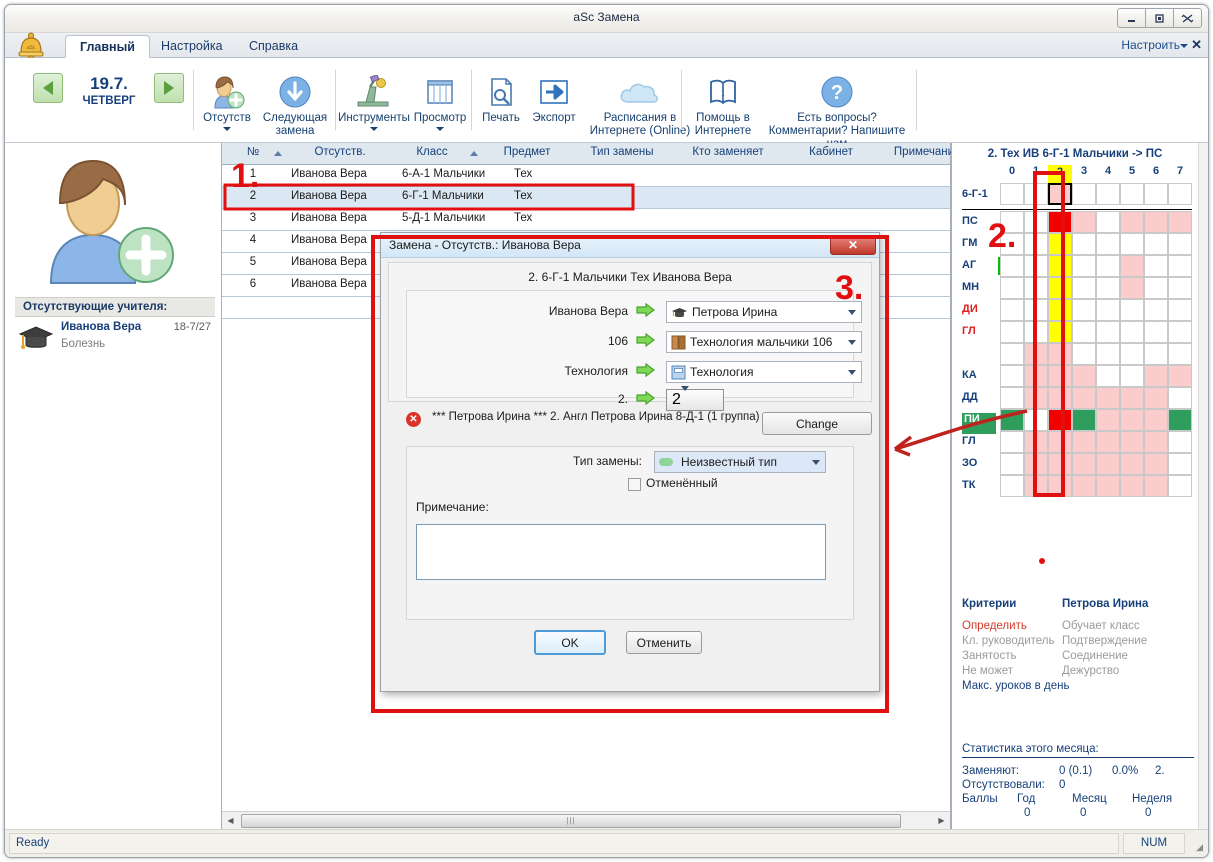  I want to click on ribbon-button-view: Просмотр, so click(440, 101).